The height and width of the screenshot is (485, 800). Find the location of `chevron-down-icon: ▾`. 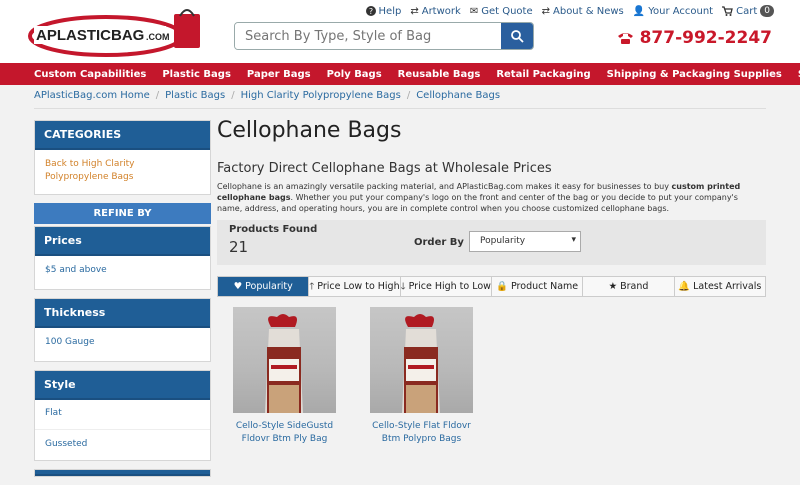

chevron-down-icon: ▾ is located at coordinates (573, 240).